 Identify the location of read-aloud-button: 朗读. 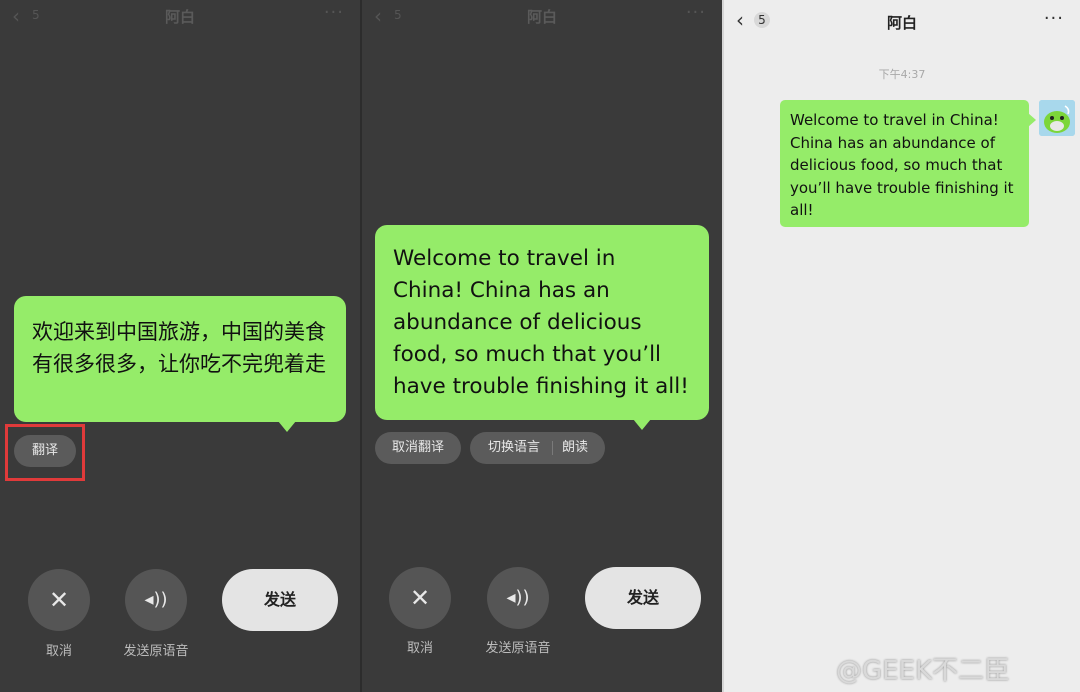
(575, 448).